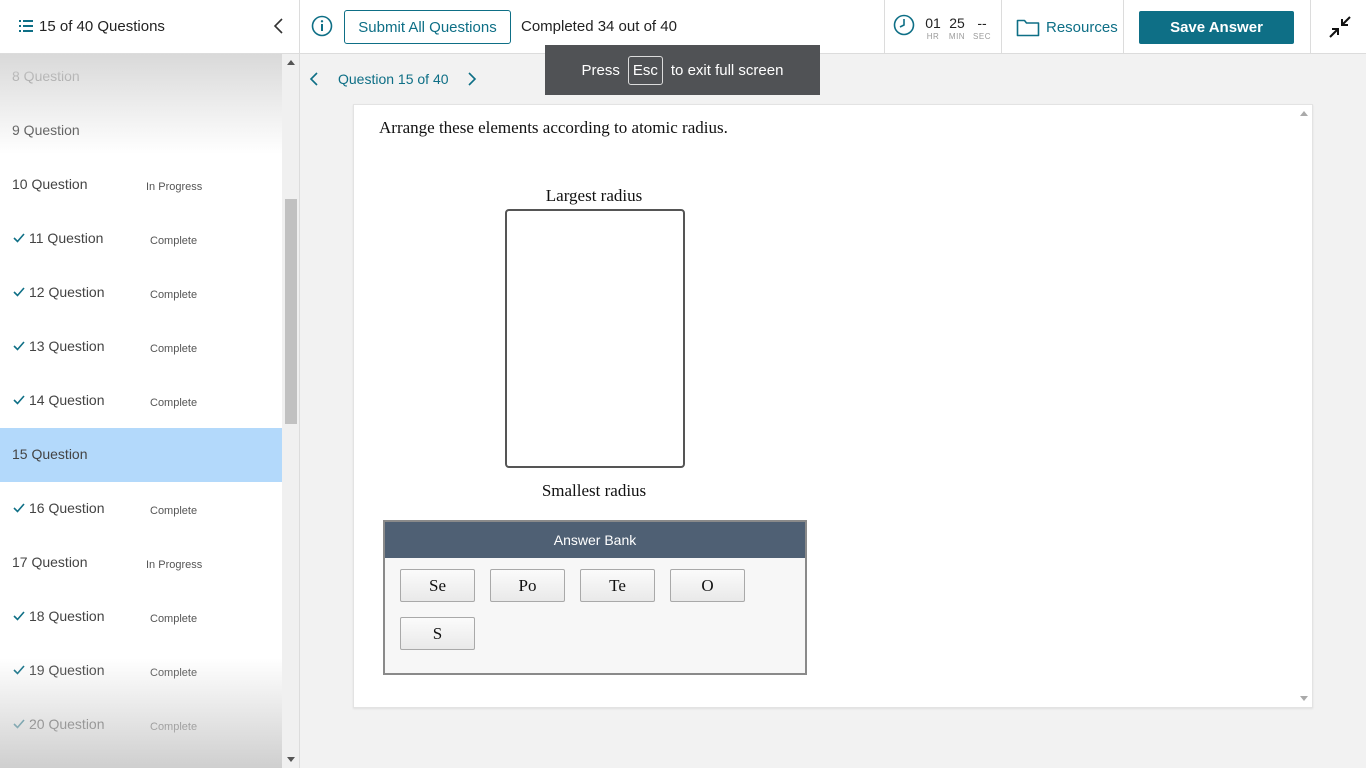 This screenshot has height=768, width=1366. What do you see at coordinates (46, 130) in the screenshot?
I see `sidebar-question-name: 9 Question` at bounding box center [46, 130].